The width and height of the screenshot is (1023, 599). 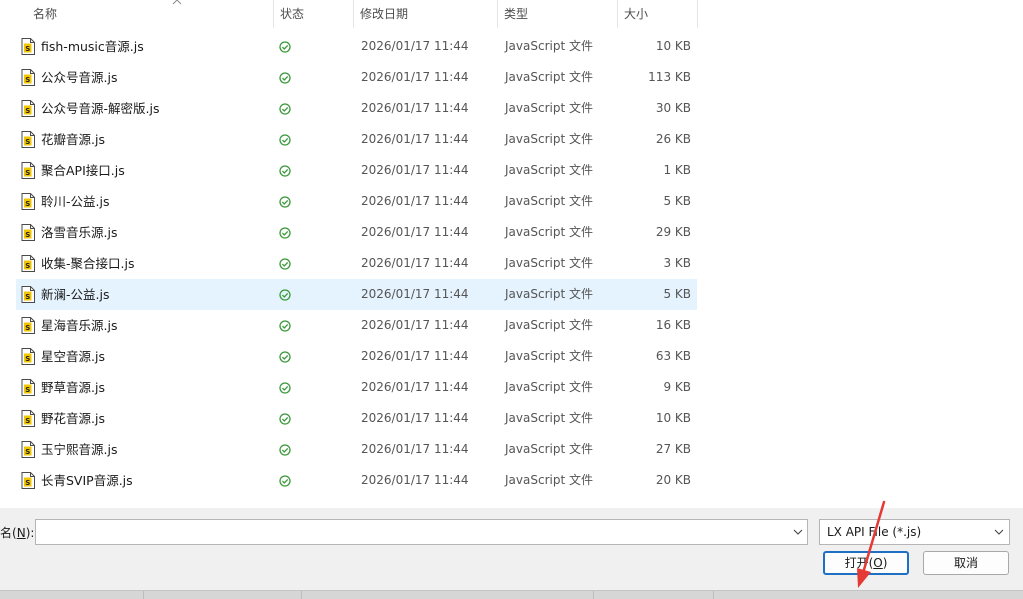 I want to click on file-size: 113 KB, so click(x=669, y=77).